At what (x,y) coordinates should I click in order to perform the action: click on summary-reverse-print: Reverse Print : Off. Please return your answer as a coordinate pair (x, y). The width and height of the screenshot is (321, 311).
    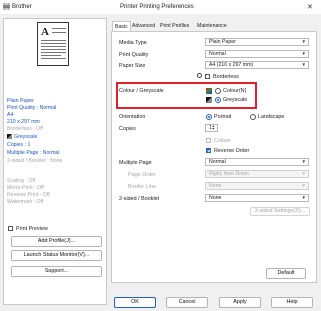
    Looking at the image, I should click on (28, 195).